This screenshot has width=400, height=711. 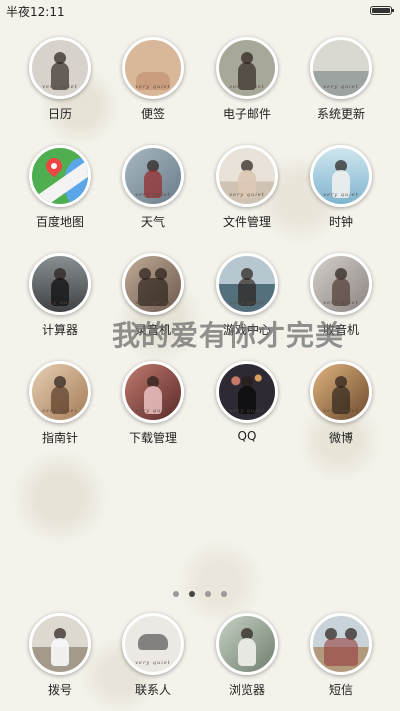 I want to click on app-calculator: very quiet 计算器, so click(x=60, y=295).